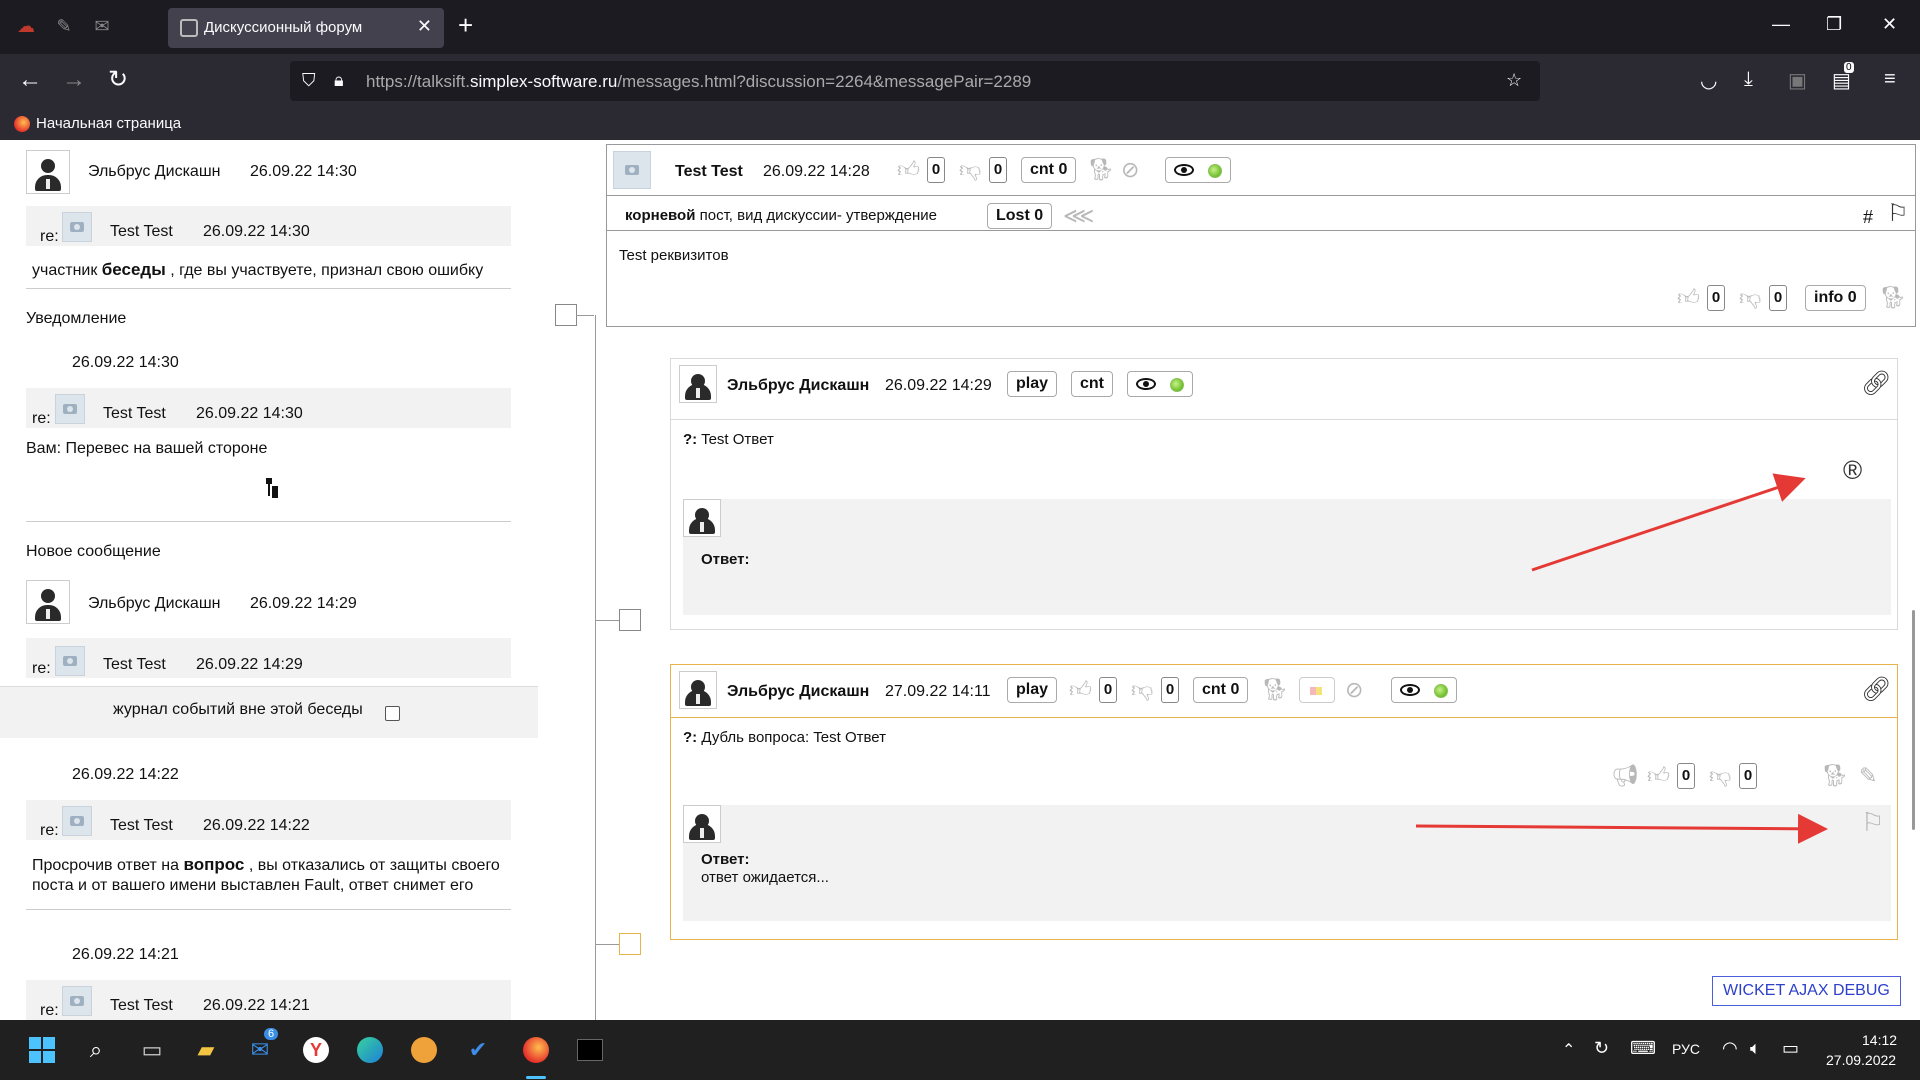  Describe the element at coordinates (189, 28) in the screenshot. I see `tab-favicon-icon` at that location.